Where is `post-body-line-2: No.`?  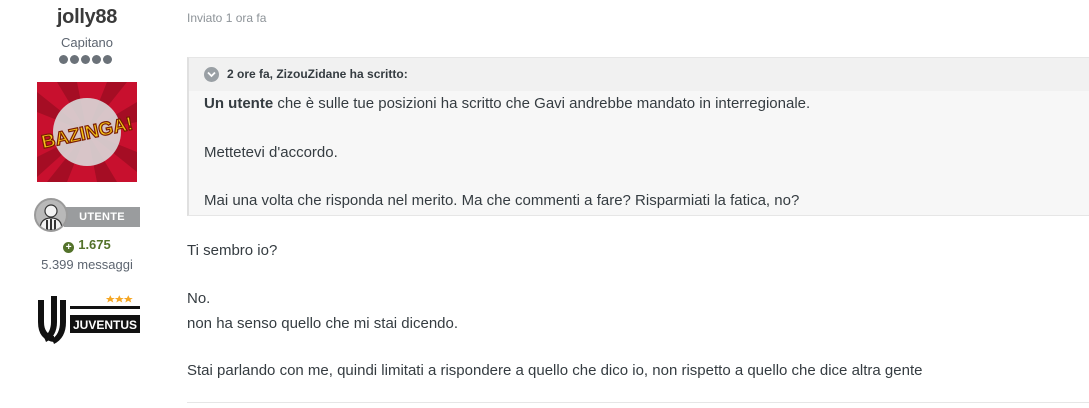
post-body-line-2: No. is located at coordinates (199, 298).